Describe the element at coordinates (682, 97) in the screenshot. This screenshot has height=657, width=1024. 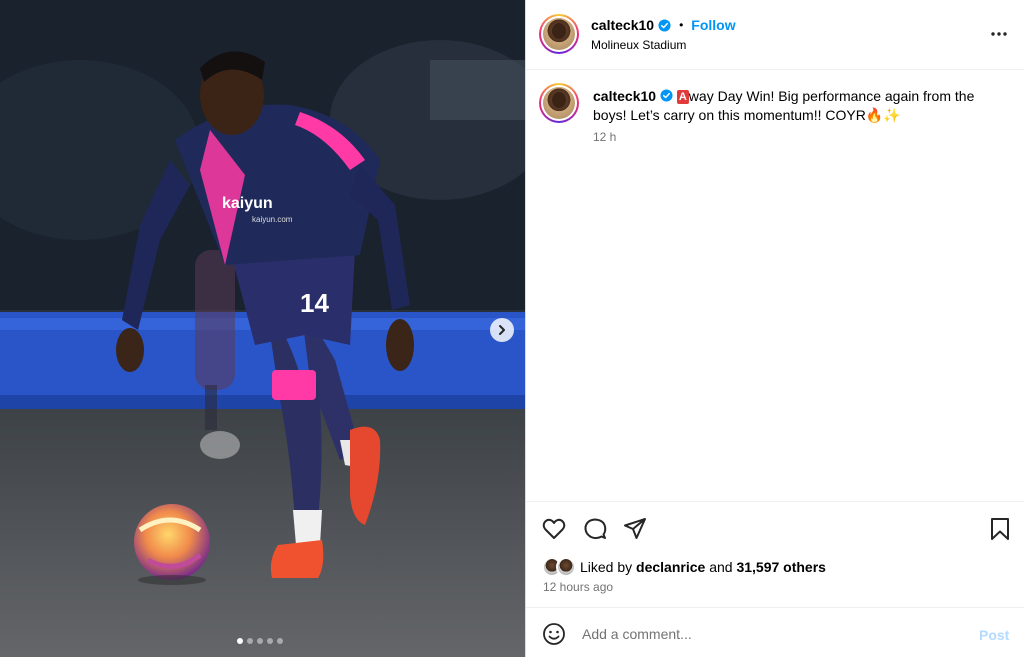
I see `letter-a-emoji: A` at that location.